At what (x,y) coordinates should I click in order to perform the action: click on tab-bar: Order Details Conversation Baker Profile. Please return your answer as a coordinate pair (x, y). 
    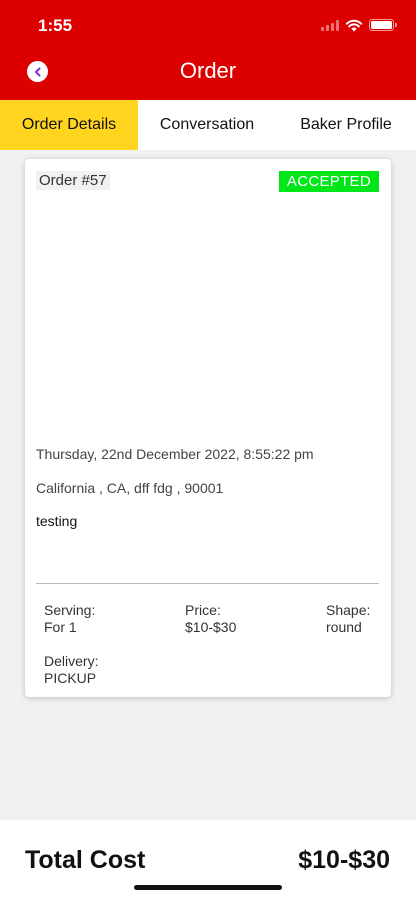
    Looking at the image, I should click on (208, 125).